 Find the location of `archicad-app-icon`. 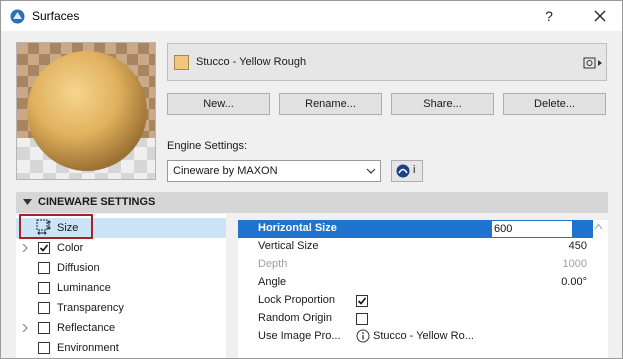

archicad-app-icon is located at coordinates (17, 16).